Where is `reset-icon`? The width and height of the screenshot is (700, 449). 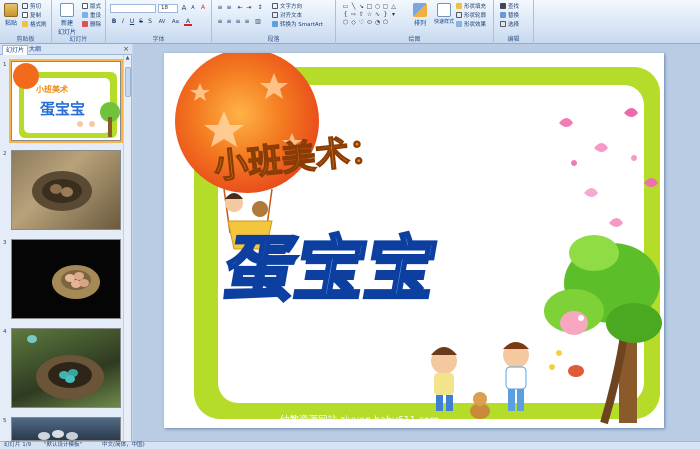
reset-icon is located at coordinates (85, 15).